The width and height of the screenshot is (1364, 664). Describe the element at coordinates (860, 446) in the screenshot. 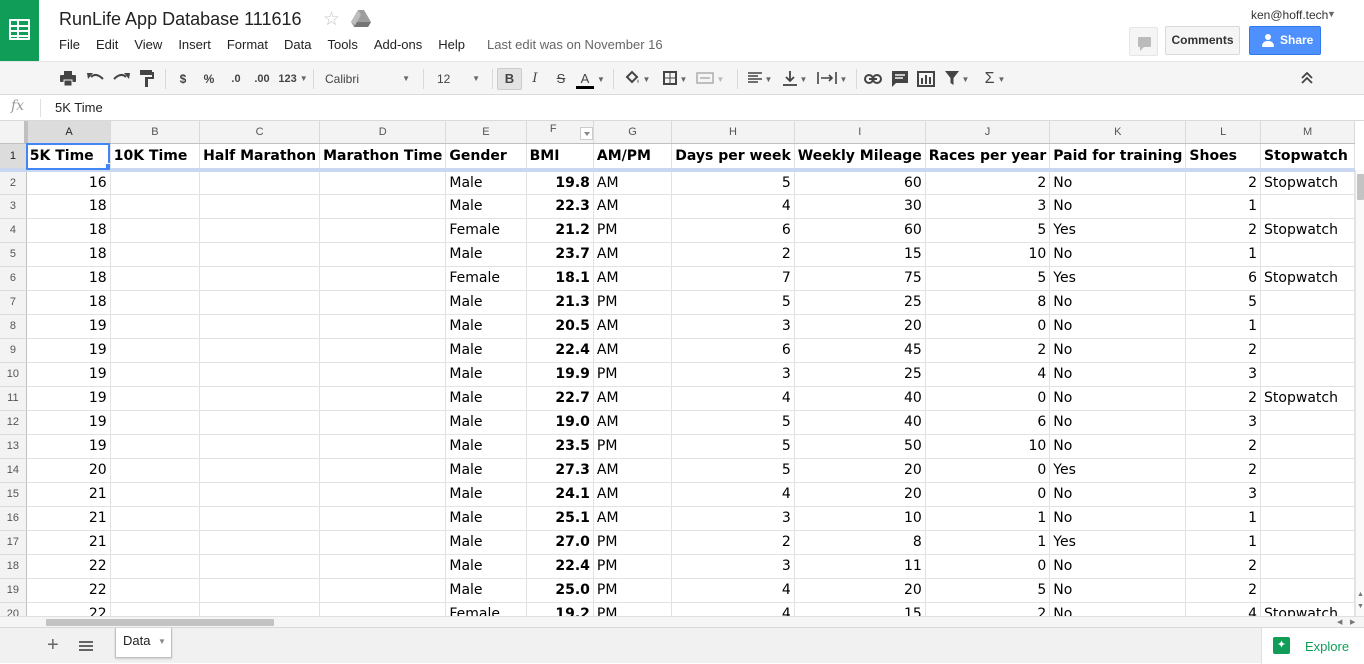

I see `cell-i13: 50` at that location.